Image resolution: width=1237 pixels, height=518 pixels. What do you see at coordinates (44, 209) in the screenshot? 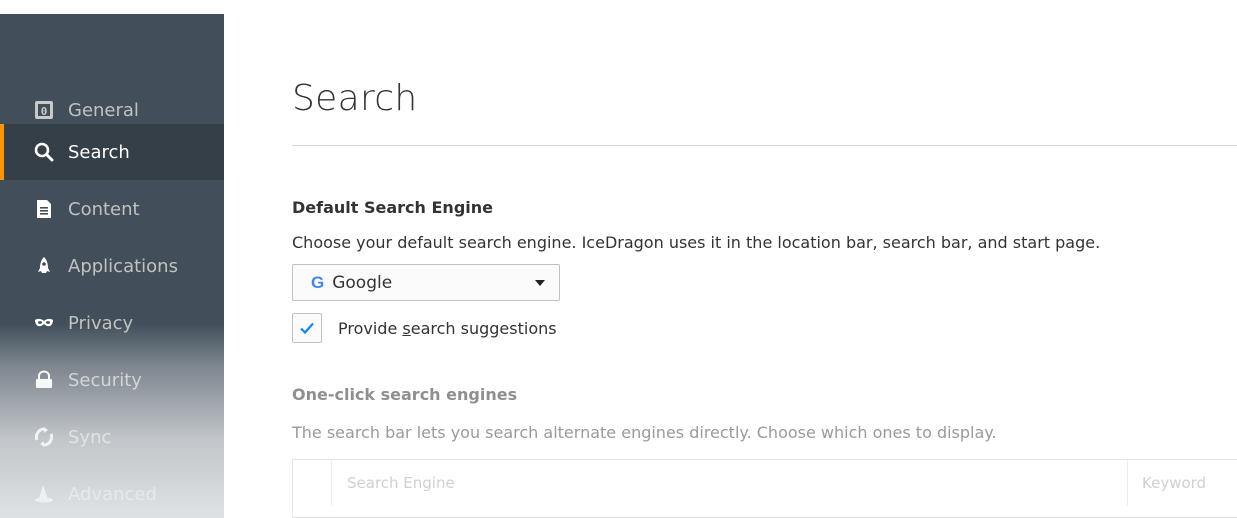
I see `document-icon` at bounding box center [44, 209].